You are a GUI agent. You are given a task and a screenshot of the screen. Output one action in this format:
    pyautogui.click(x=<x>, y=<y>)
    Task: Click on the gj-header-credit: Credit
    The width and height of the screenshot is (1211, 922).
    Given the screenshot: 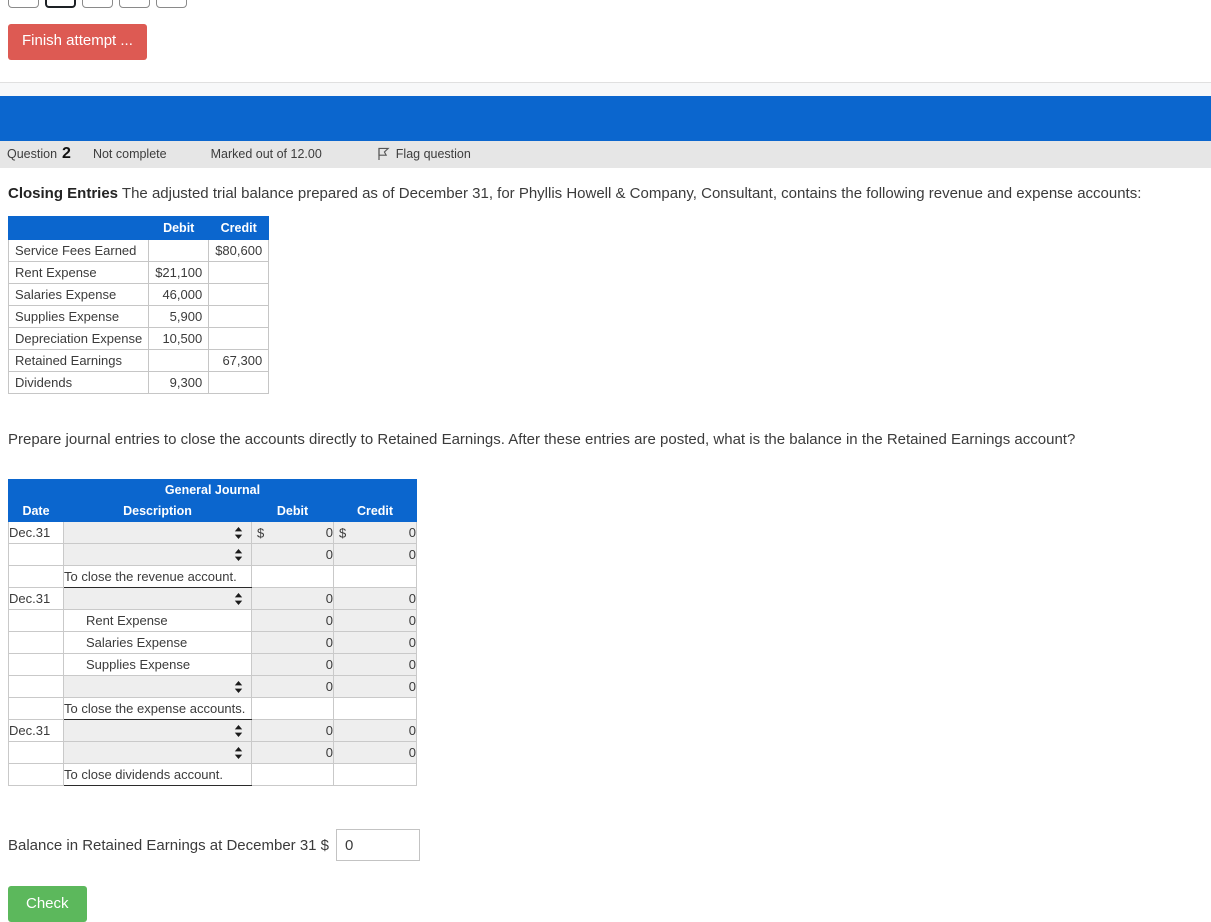 What is the action you would take?
    pyautogui.click(x=375, y=511)
    